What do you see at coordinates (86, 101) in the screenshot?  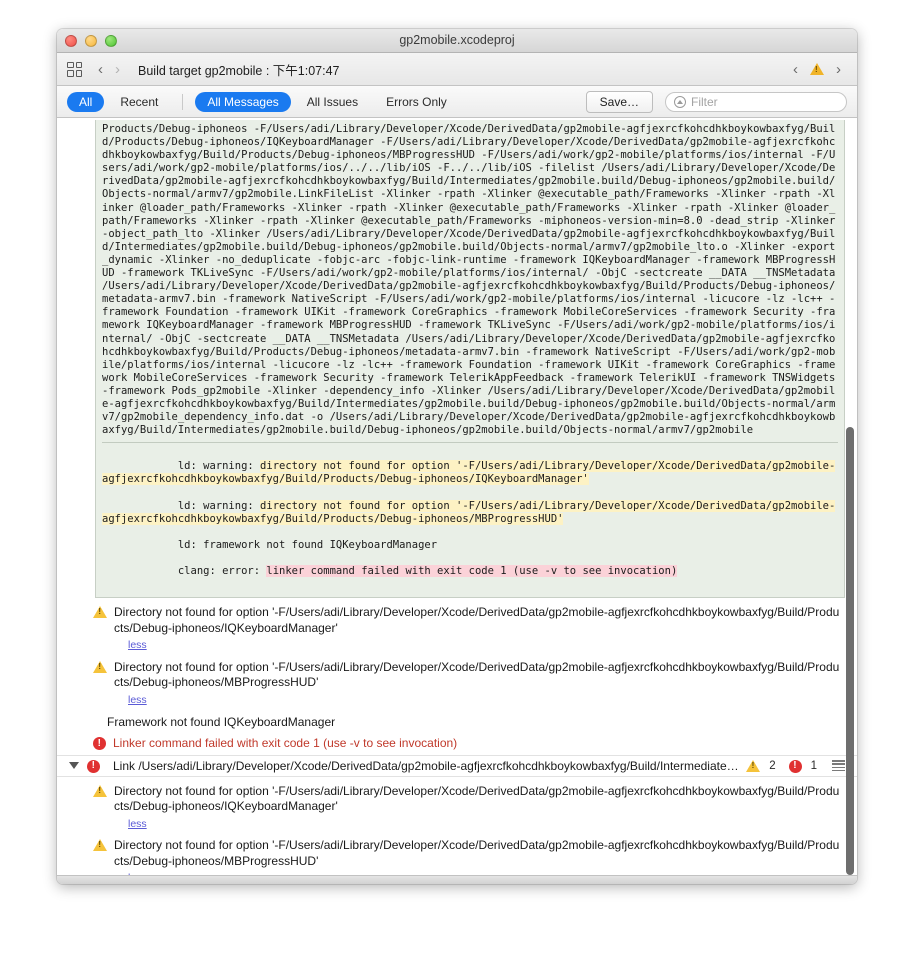 I see `tab-all: All` at bounding box center [86, 101].